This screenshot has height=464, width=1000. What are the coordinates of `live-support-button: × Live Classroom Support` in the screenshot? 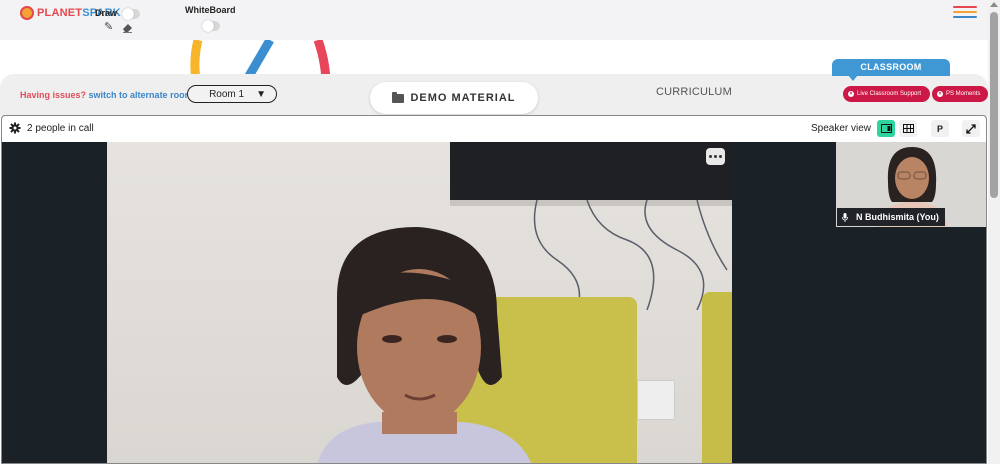 It's located at (886, 94).